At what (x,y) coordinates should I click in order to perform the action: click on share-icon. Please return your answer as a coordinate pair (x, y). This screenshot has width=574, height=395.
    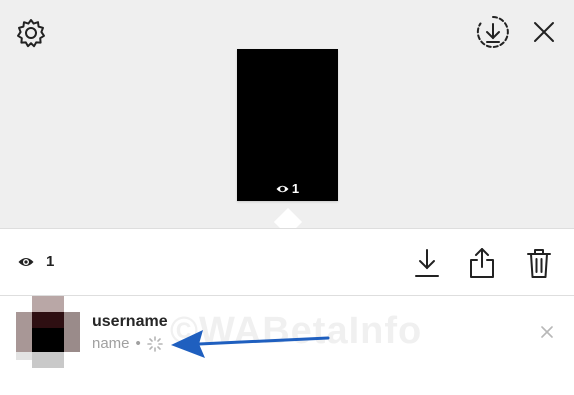
    Looking at the image, I should click on (482, 263).